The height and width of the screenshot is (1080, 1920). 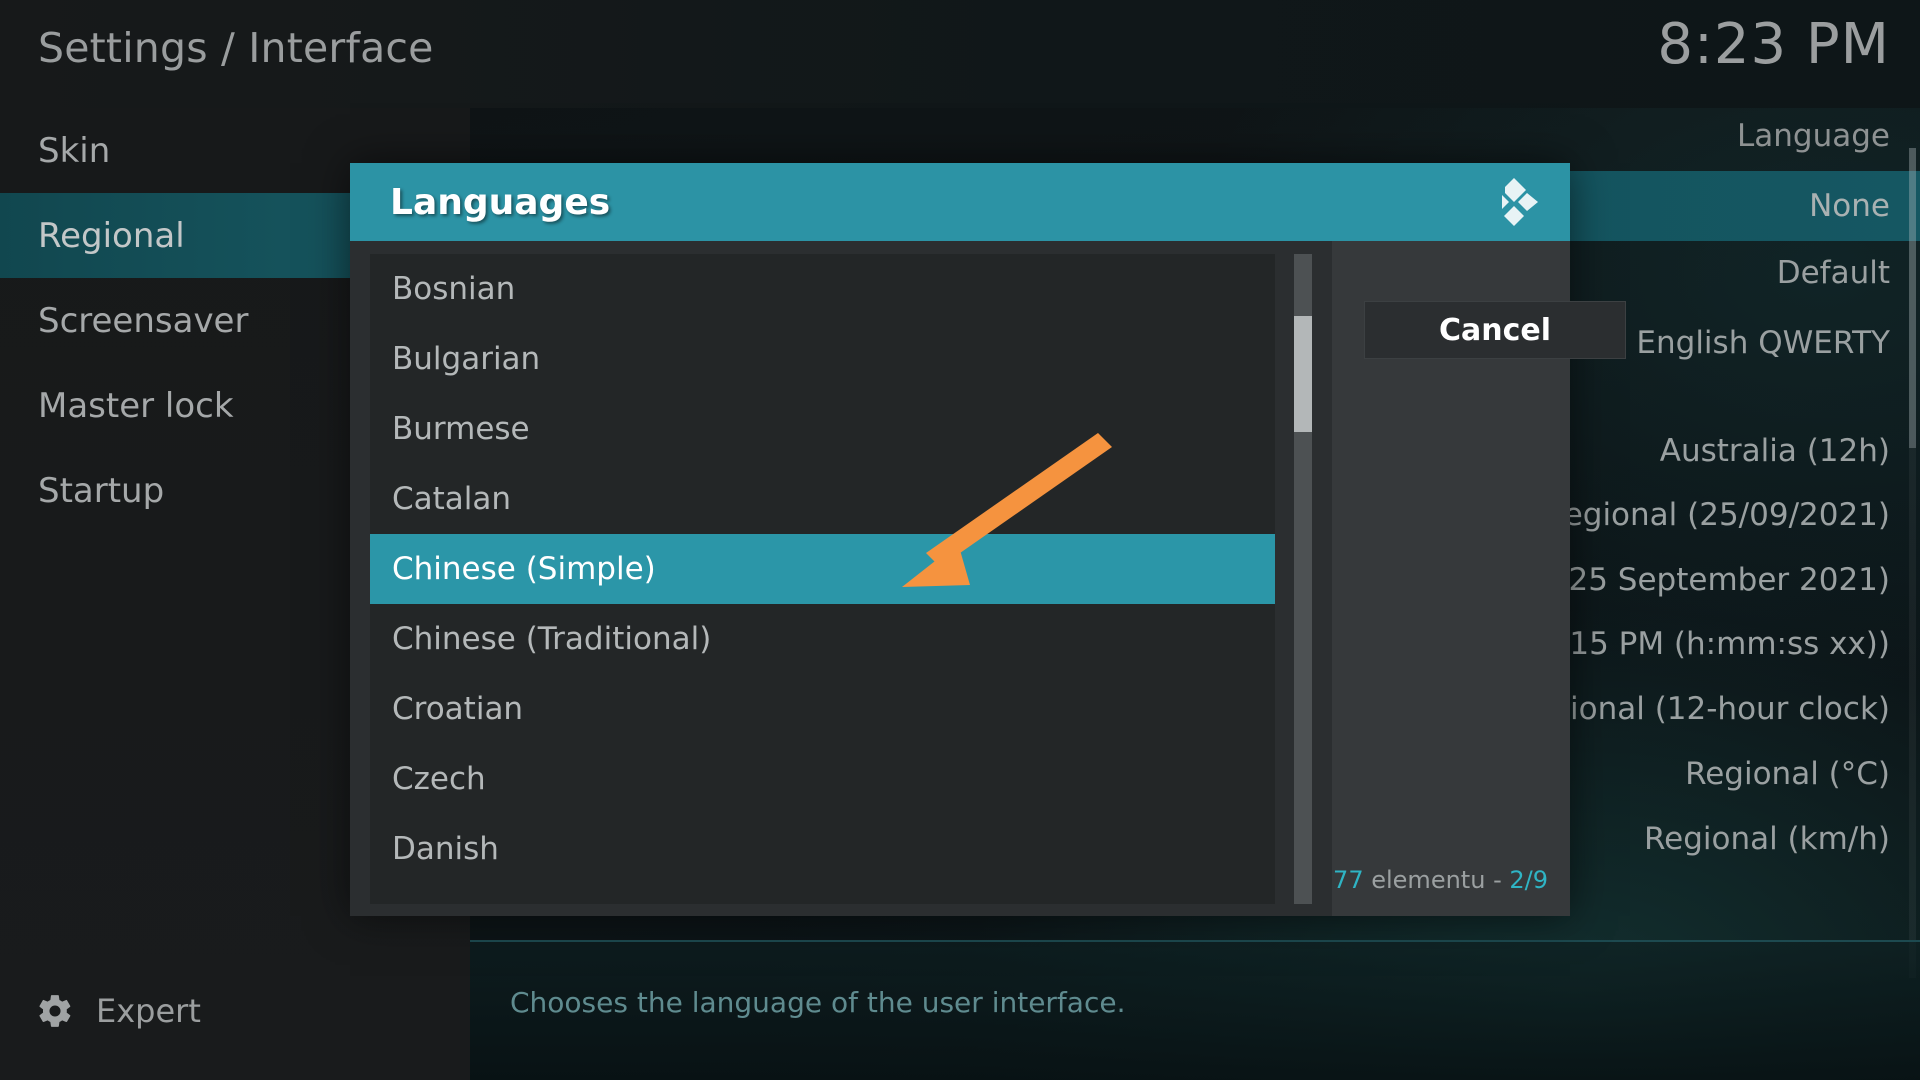 I want to click on dialog-side-panel: Cancel 77 elementu - 2/9, so click(x=1479, y=578).